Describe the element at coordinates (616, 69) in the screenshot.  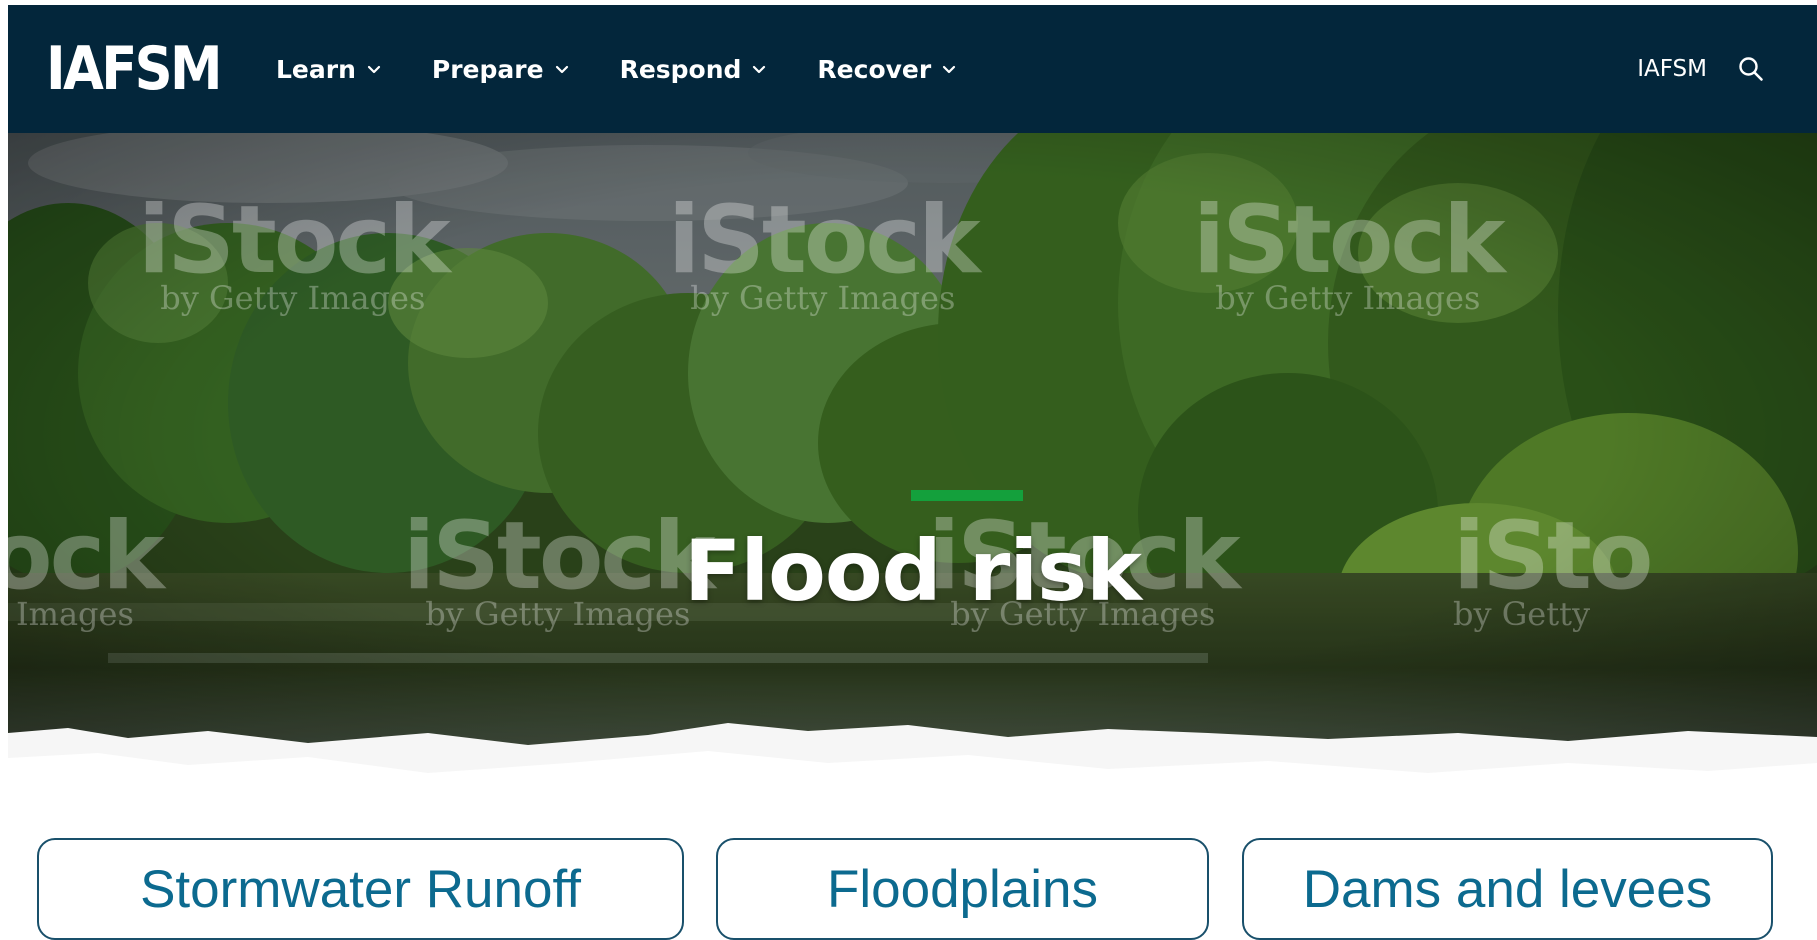
I see `main-nav: Learn Prepare Respond Recover` at that location.